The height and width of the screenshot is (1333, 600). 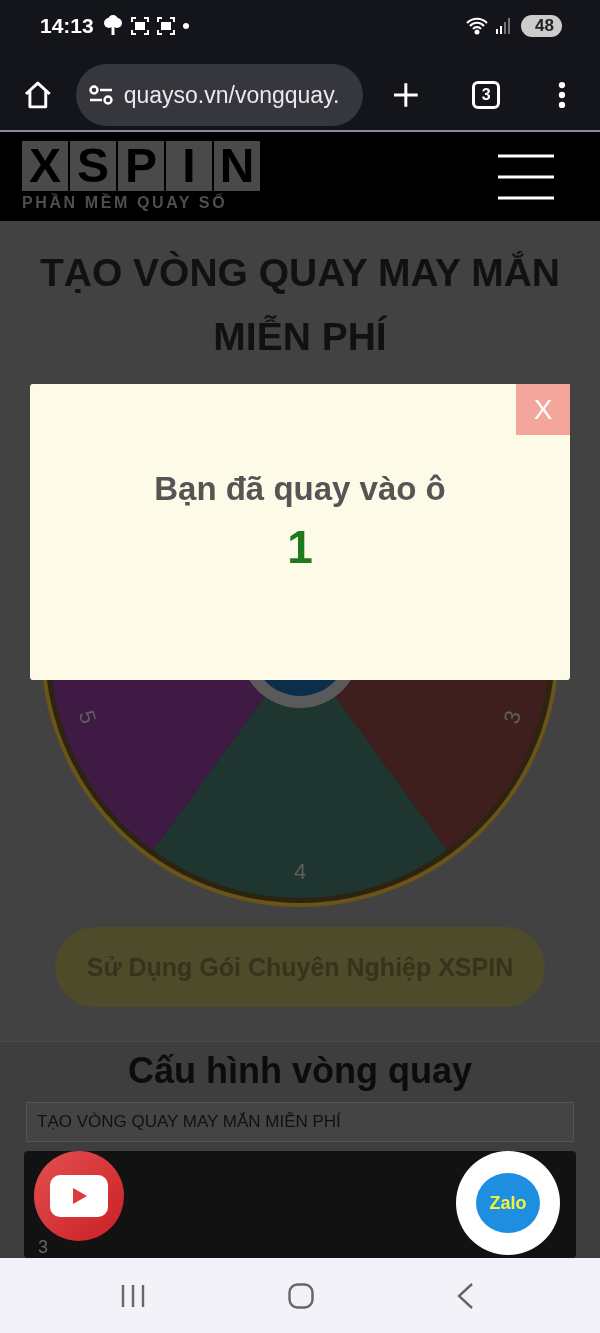 I want to click on tab-count: 3, so click(x=486, y=95).